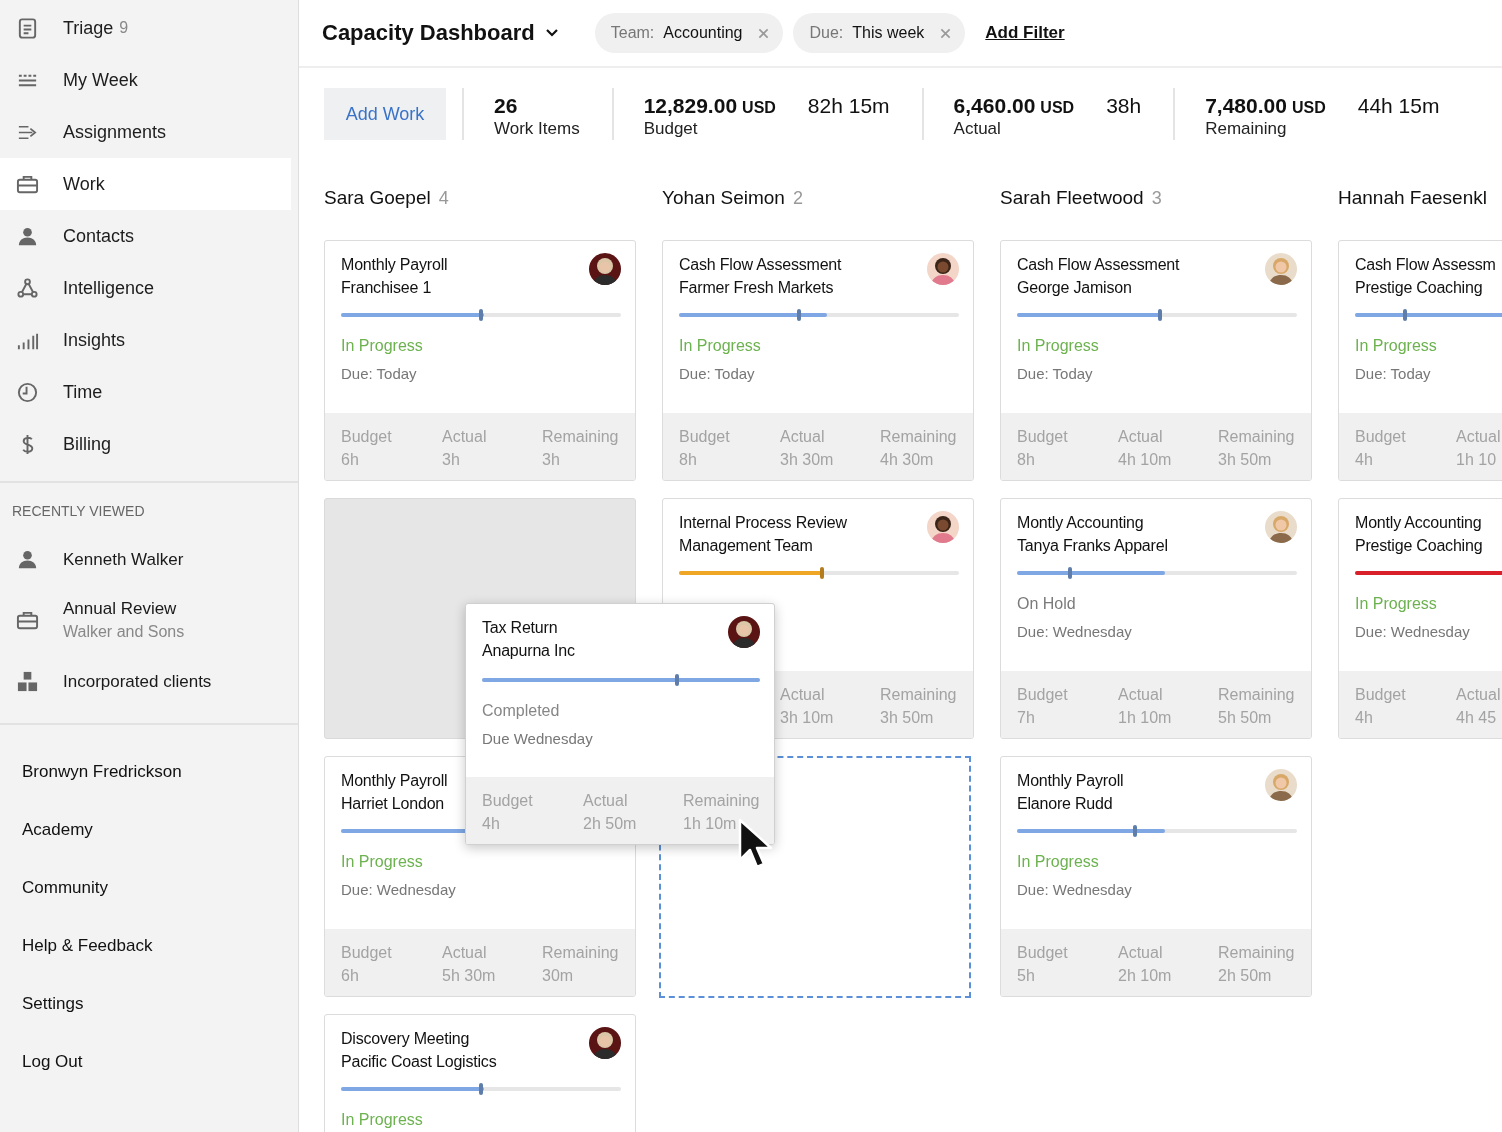 Image resolution: width=1502 pixels, height=1132 pixels. Describe the element at coordinates (671, 129) in the screenshot. I see `stat-label: Budget` at that location.